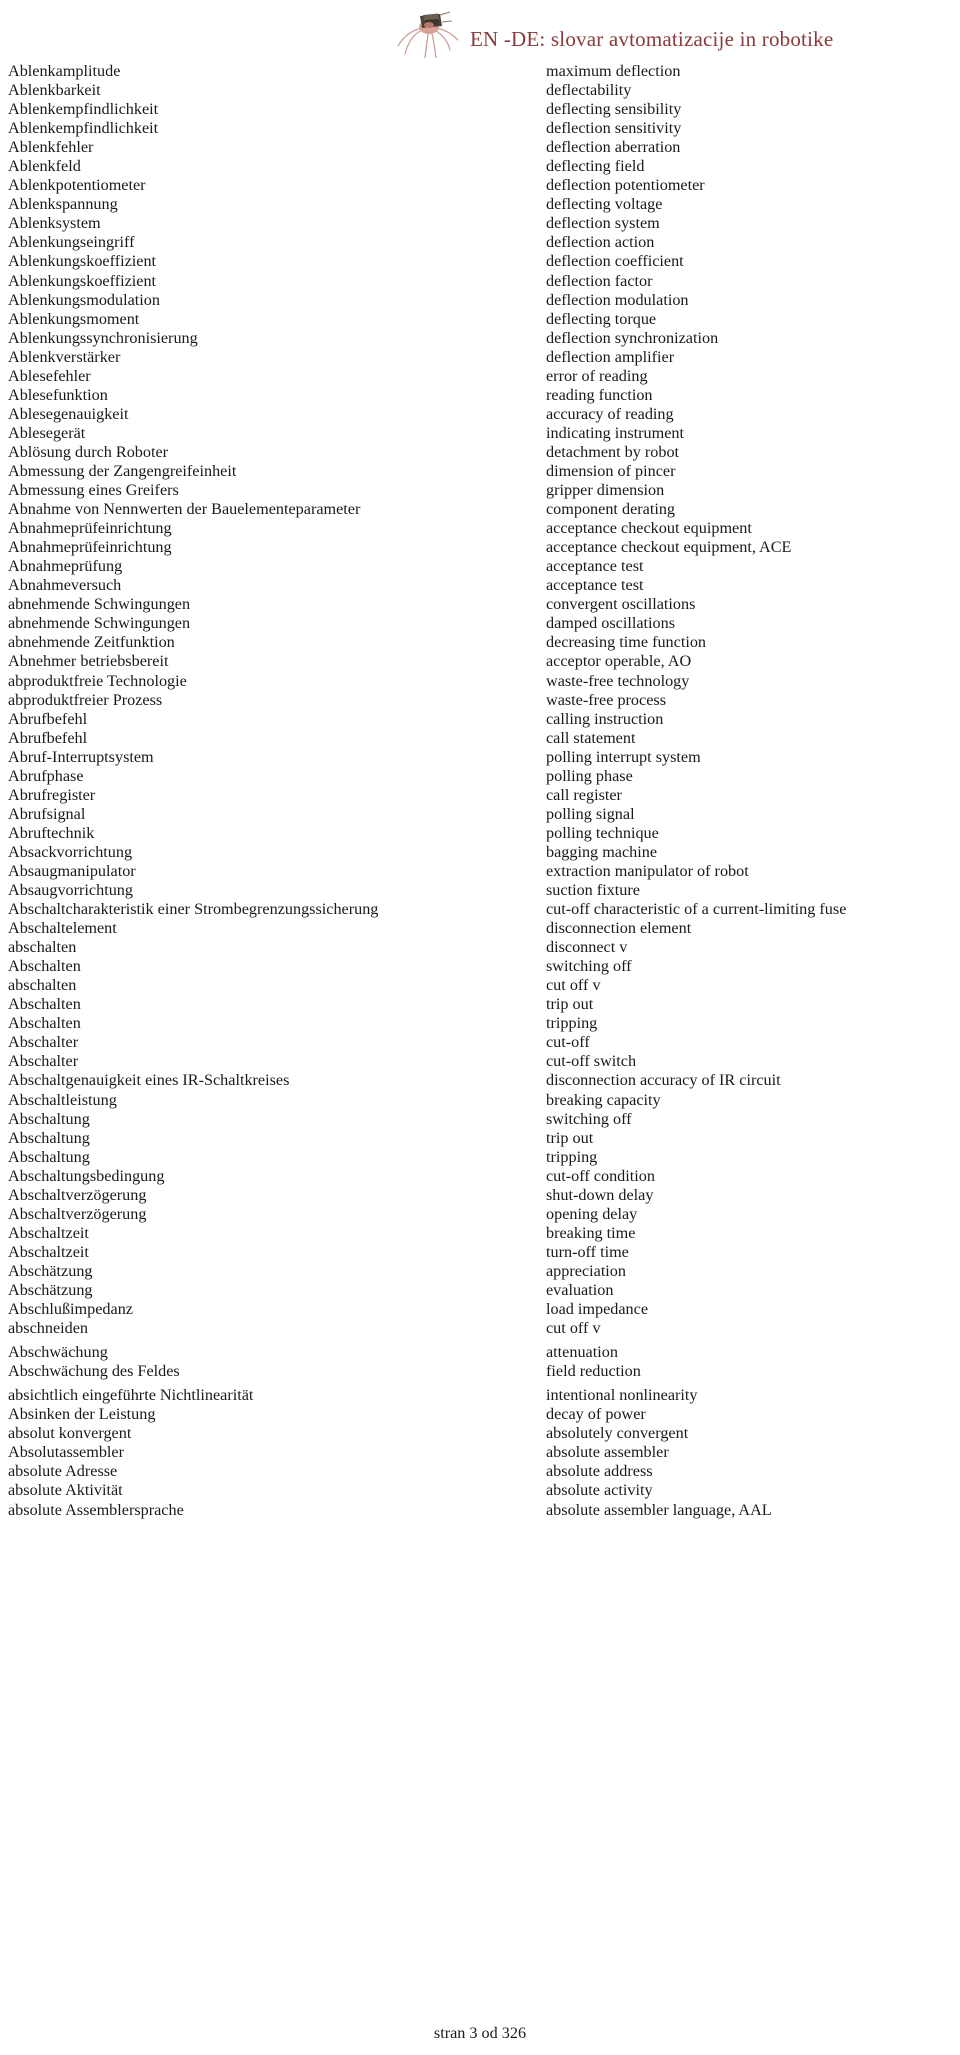 This screenshot has width=960, height=2055. What do you see at coordinates (605, 718) in the screenshot?
I see `term-english: calling instruction` at bounding box center [605, 718].